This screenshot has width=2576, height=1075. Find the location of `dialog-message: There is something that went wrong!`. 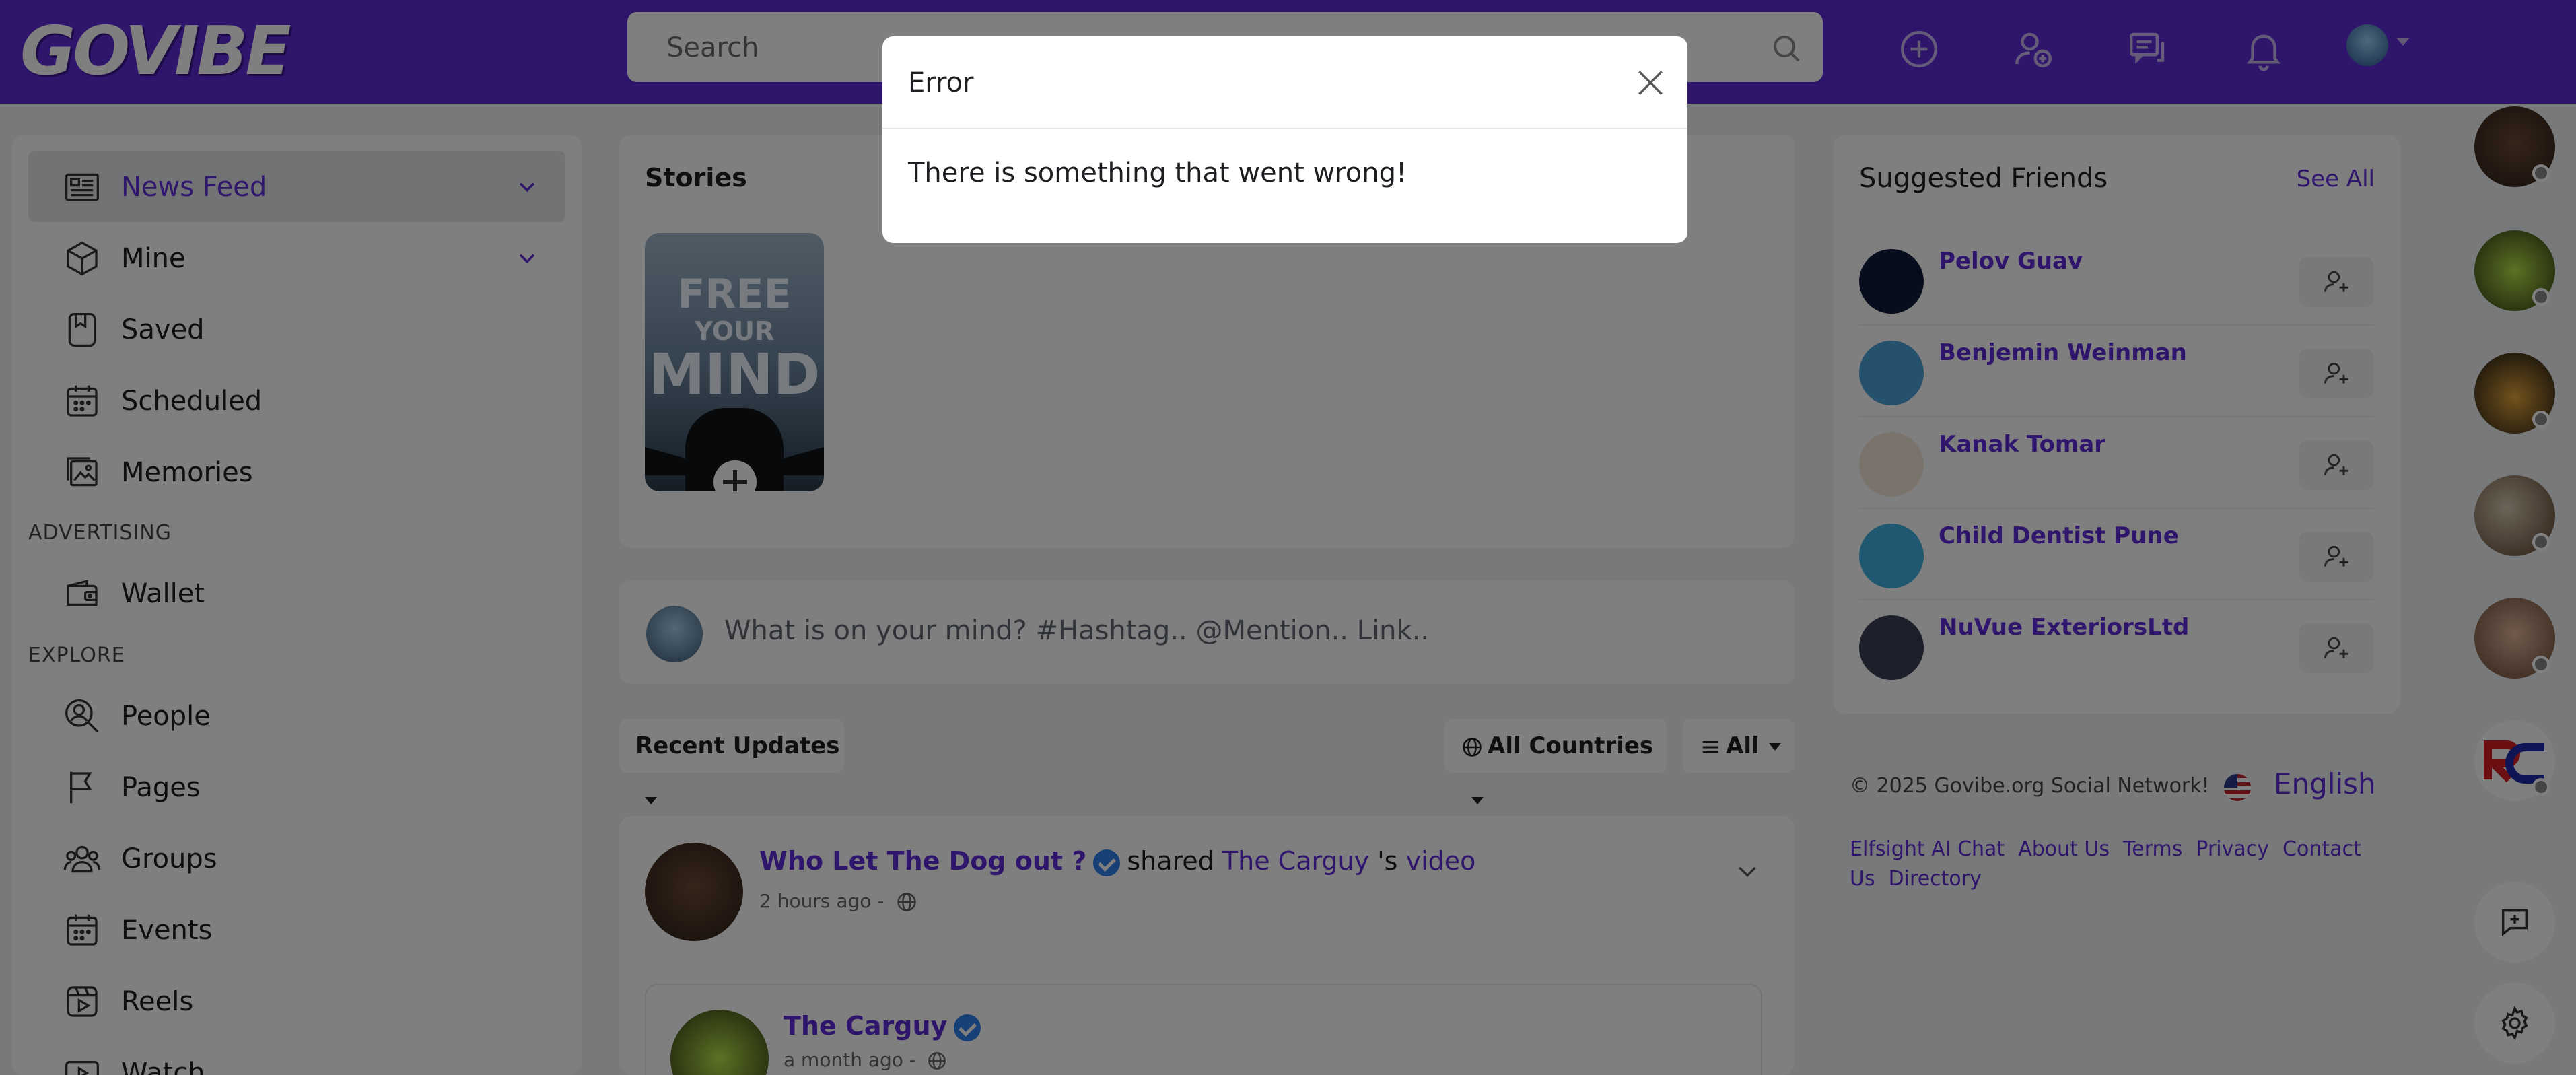

dialog-message: There is something that went wrong! is located at coordinates (1157, 173).